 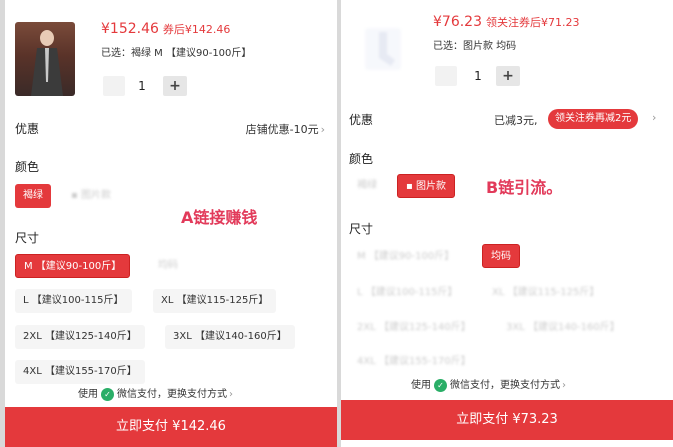 What do you see at coordinates (524, 187) in the screenshot?
I see `annotation-b: B链引流。` at bounding box center [524, 187].